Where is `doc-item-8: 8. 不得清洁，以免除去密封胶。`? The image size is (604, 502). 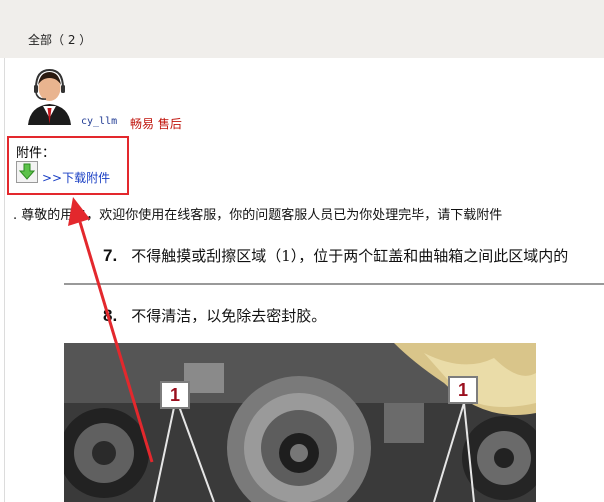 doc-item-8: 8. 不得清洁，以免除去密封胶。 is located at coordinates (214, 315).